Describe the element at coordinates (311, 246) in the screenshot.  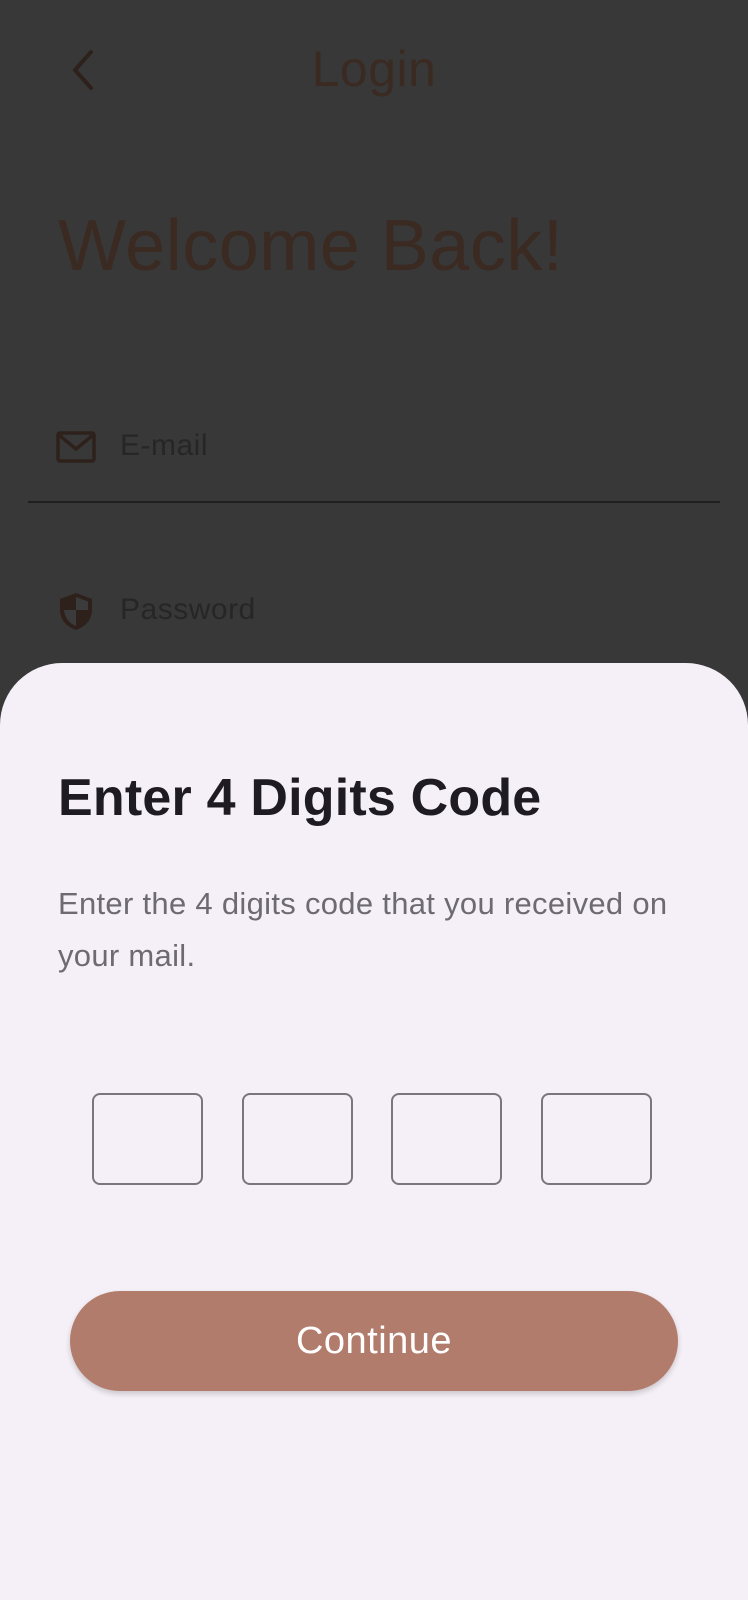
I see `welcome-heading: Welcome Back!` at that location.